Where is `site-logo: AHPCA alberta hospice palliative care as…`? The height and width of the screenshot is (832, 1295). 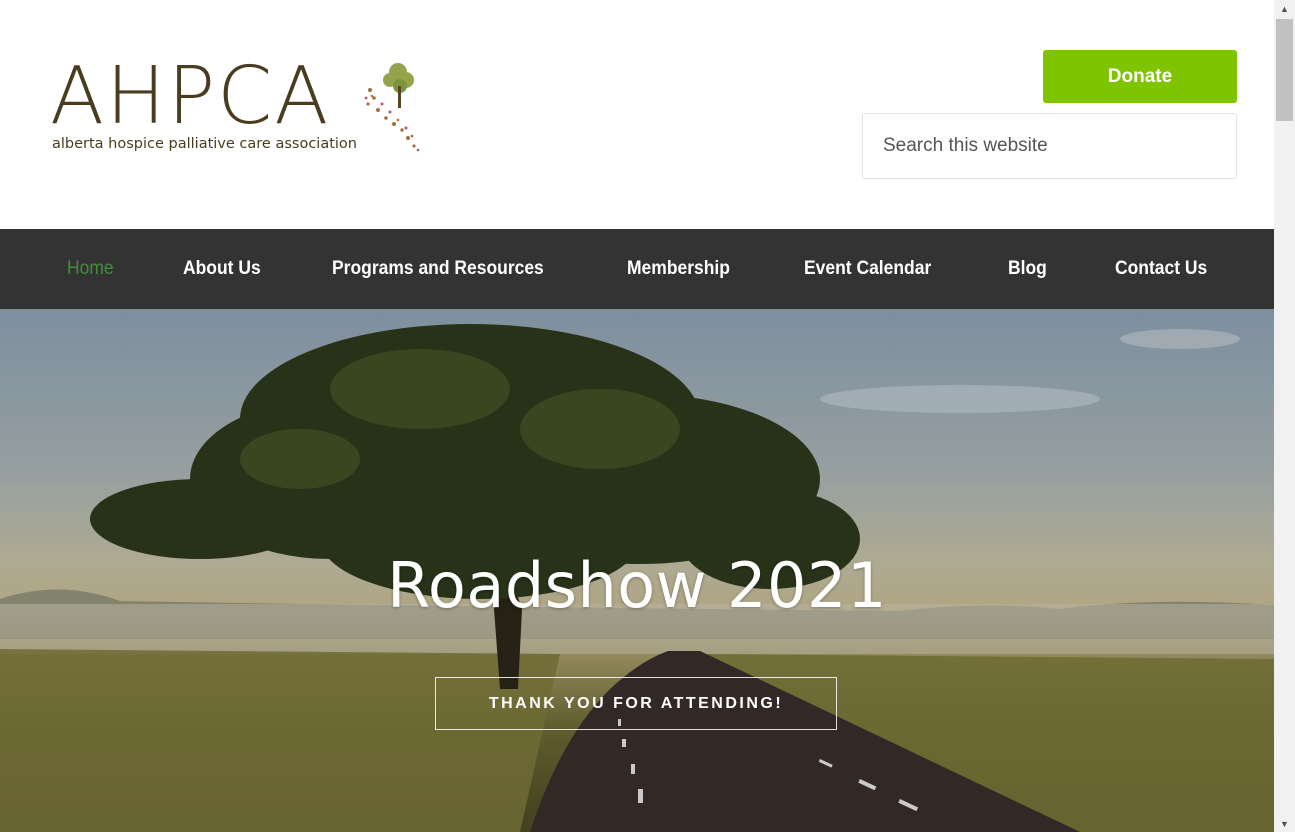
site-logo: AHPCA alberta hospice palliative care as… is located at coordinates (240, 104).